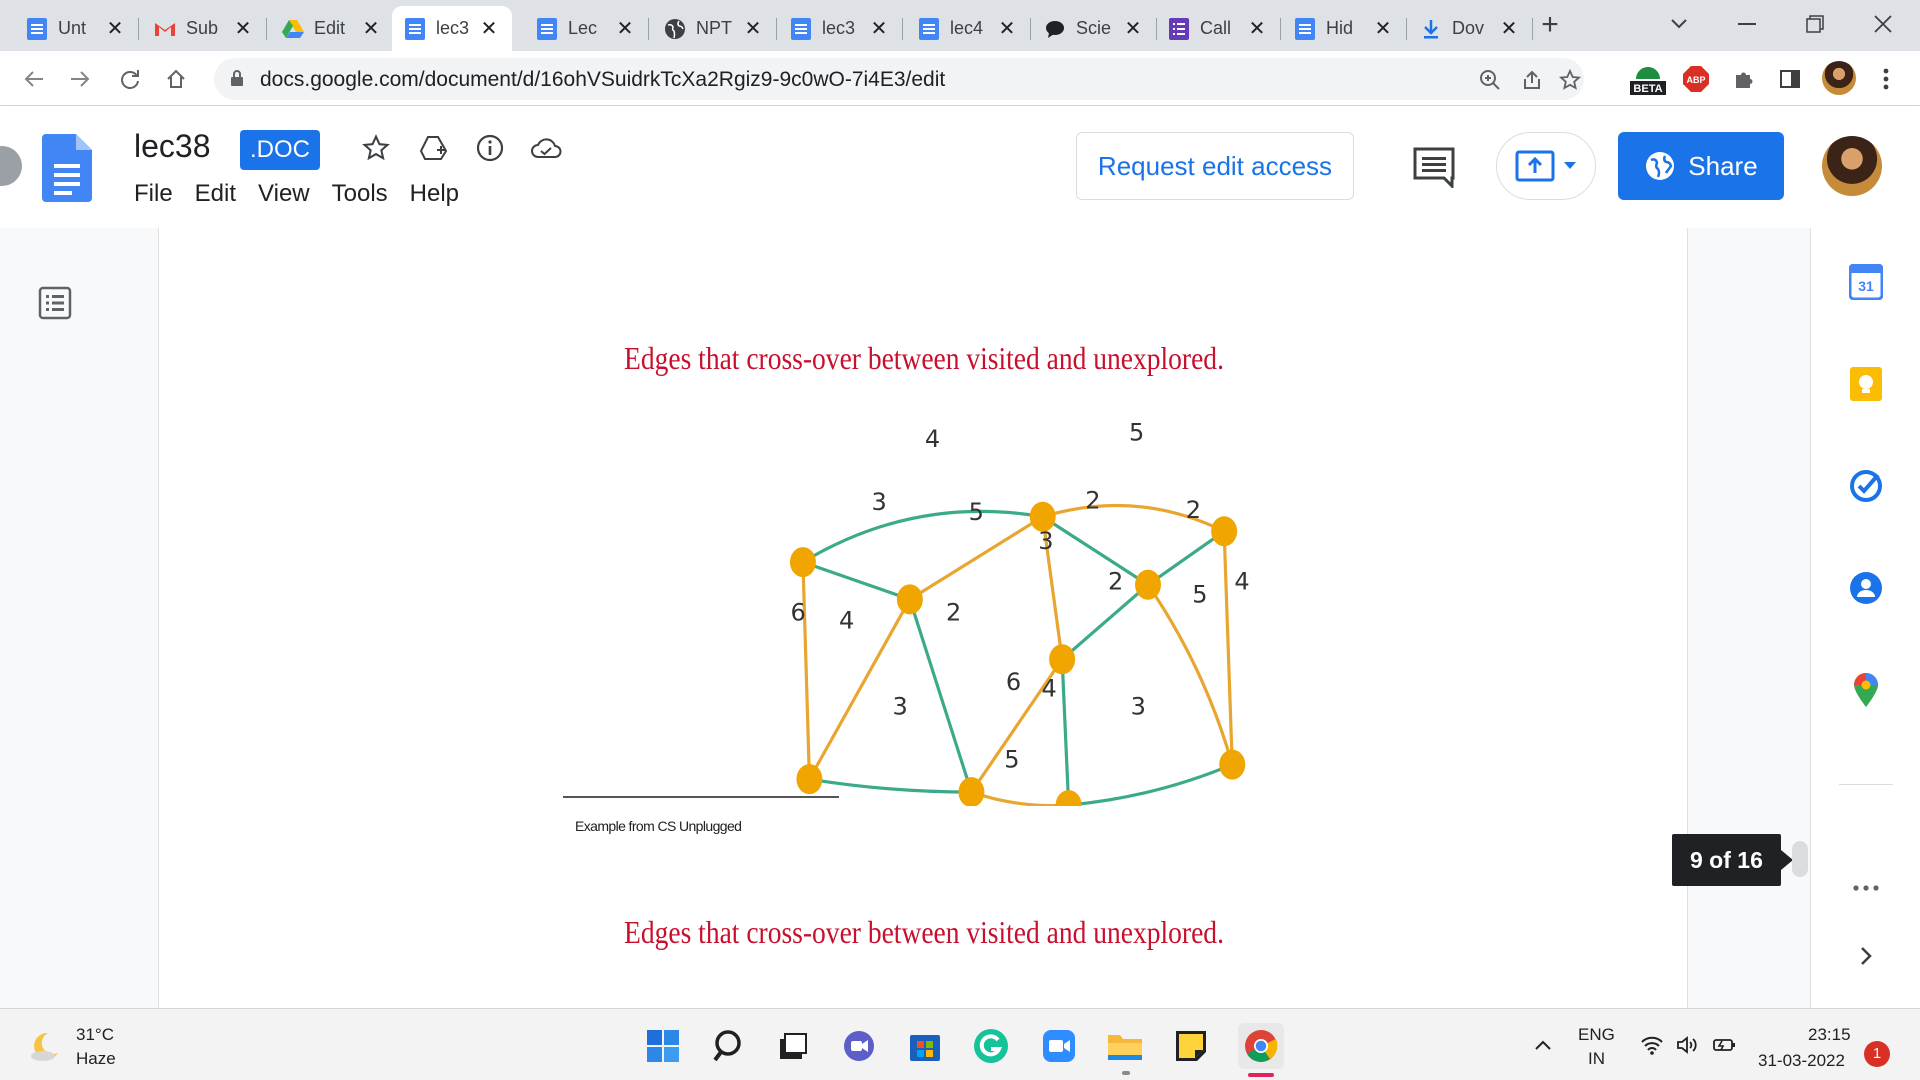 This screenshot has height=1080, width=1920. I want to click on share-button: Share, so click(1701, 166).